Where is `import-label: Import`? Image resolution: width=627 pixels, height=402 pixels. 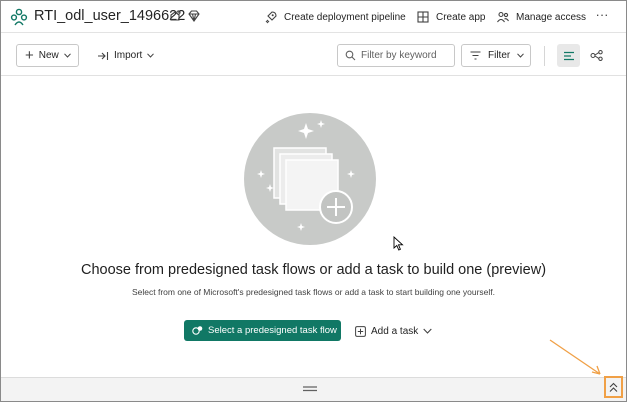 import-label: Import is located at coordinates (128, 55).